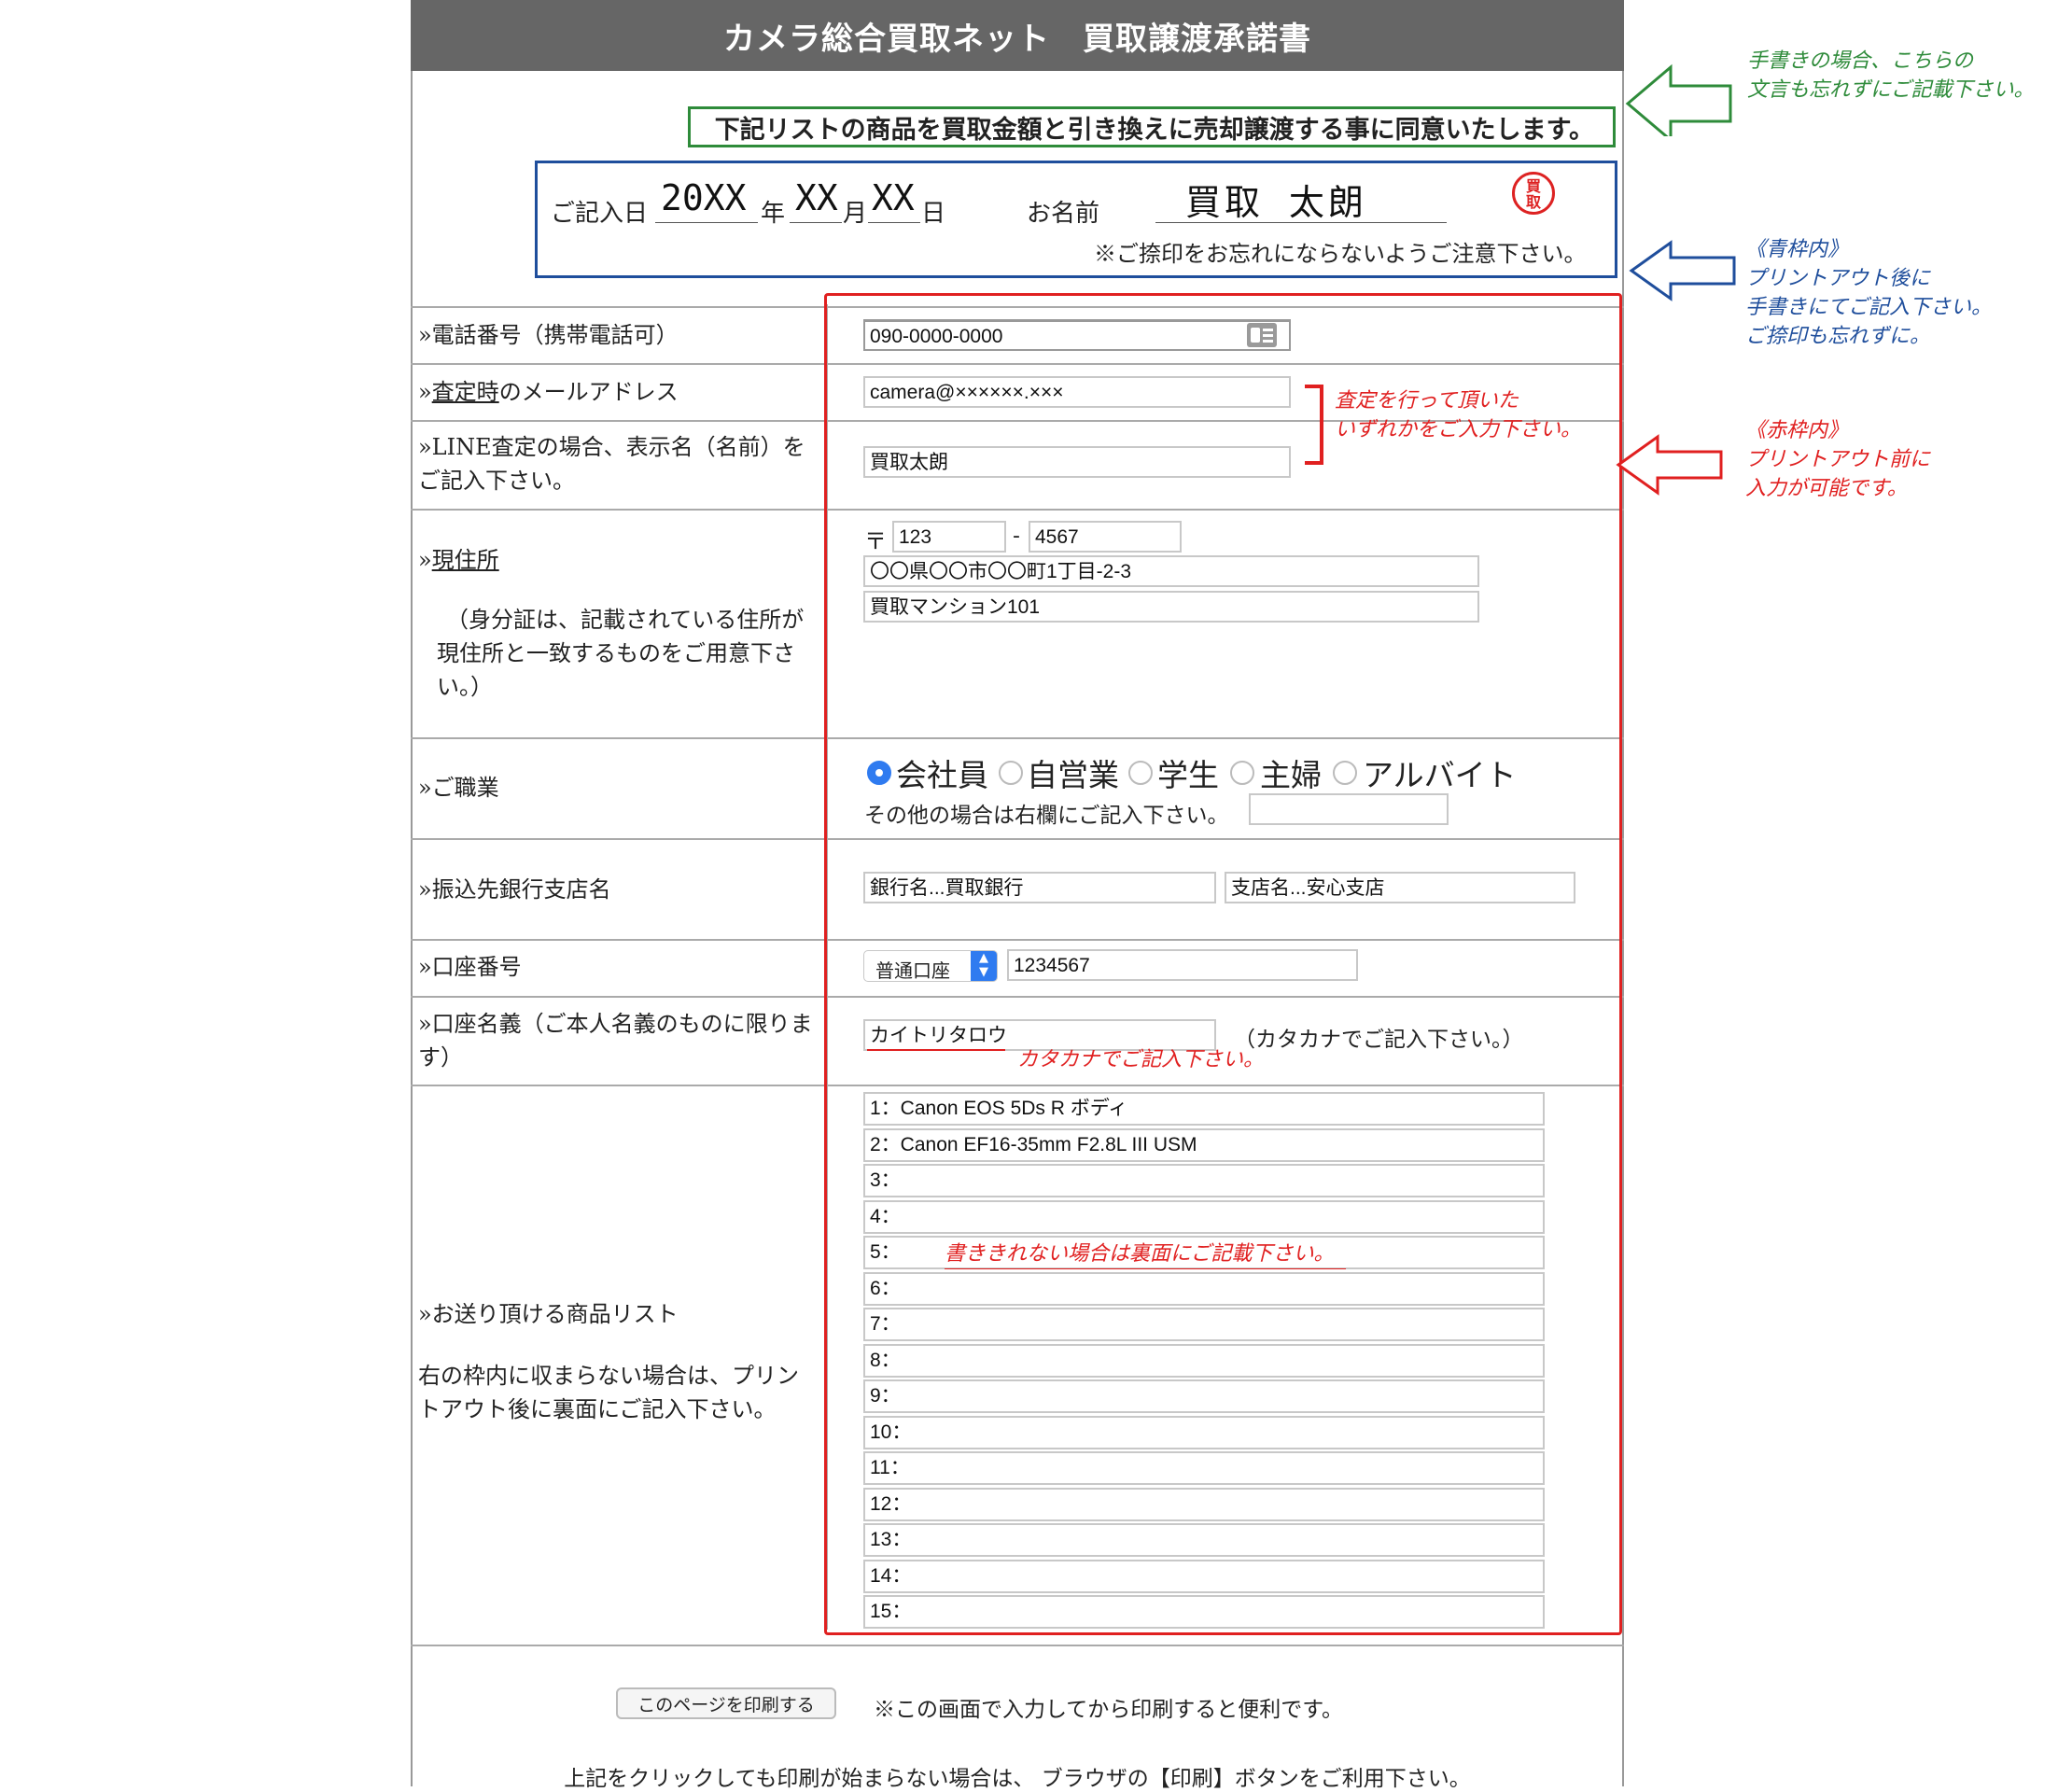  Describe the element at coordinates (1838, 459) in the screenshot. I see `red-side-note: 《赤枠内》 プリントアウト前に 入力が可能です。` at that location.